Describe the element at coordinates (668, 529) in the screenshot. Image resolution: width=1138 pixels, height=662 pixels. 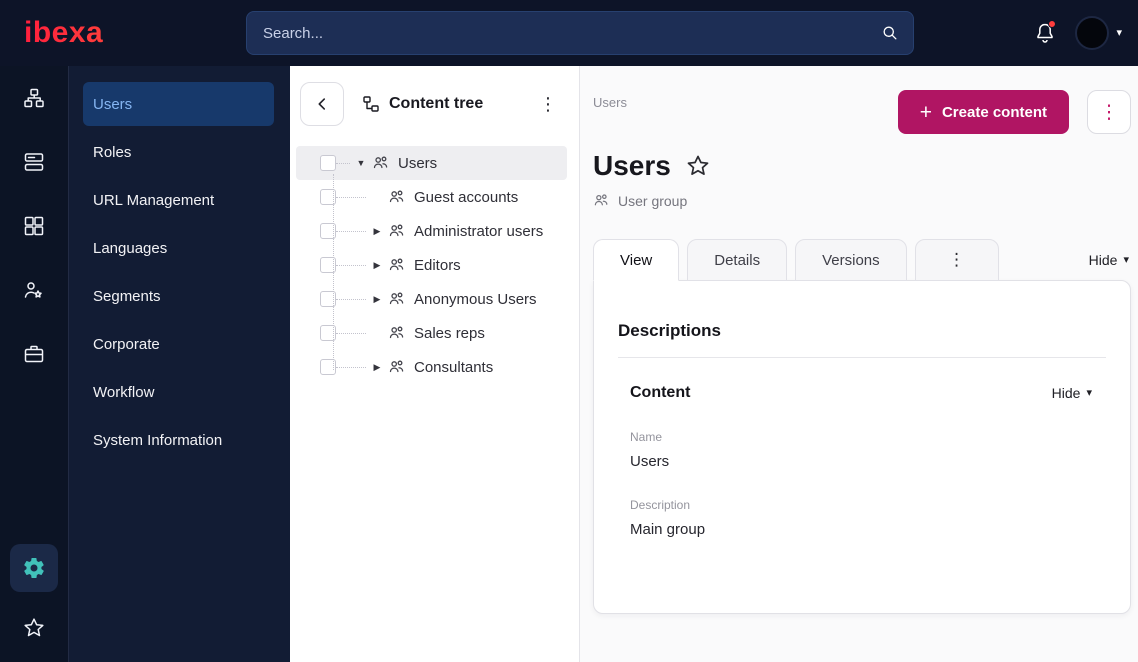
I see `field-value: Main group` at that location.